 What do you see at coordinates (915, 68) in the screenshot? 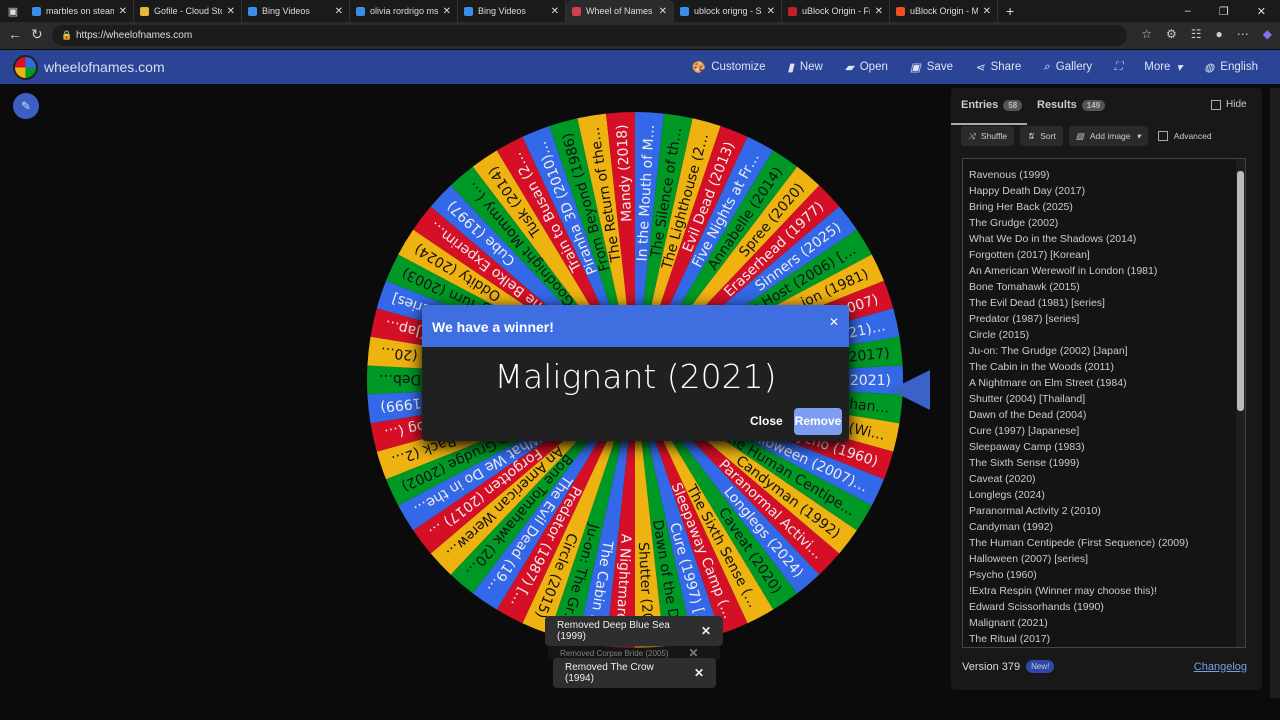
I see `save-icon: ▣` at bounding box center [915, 68].